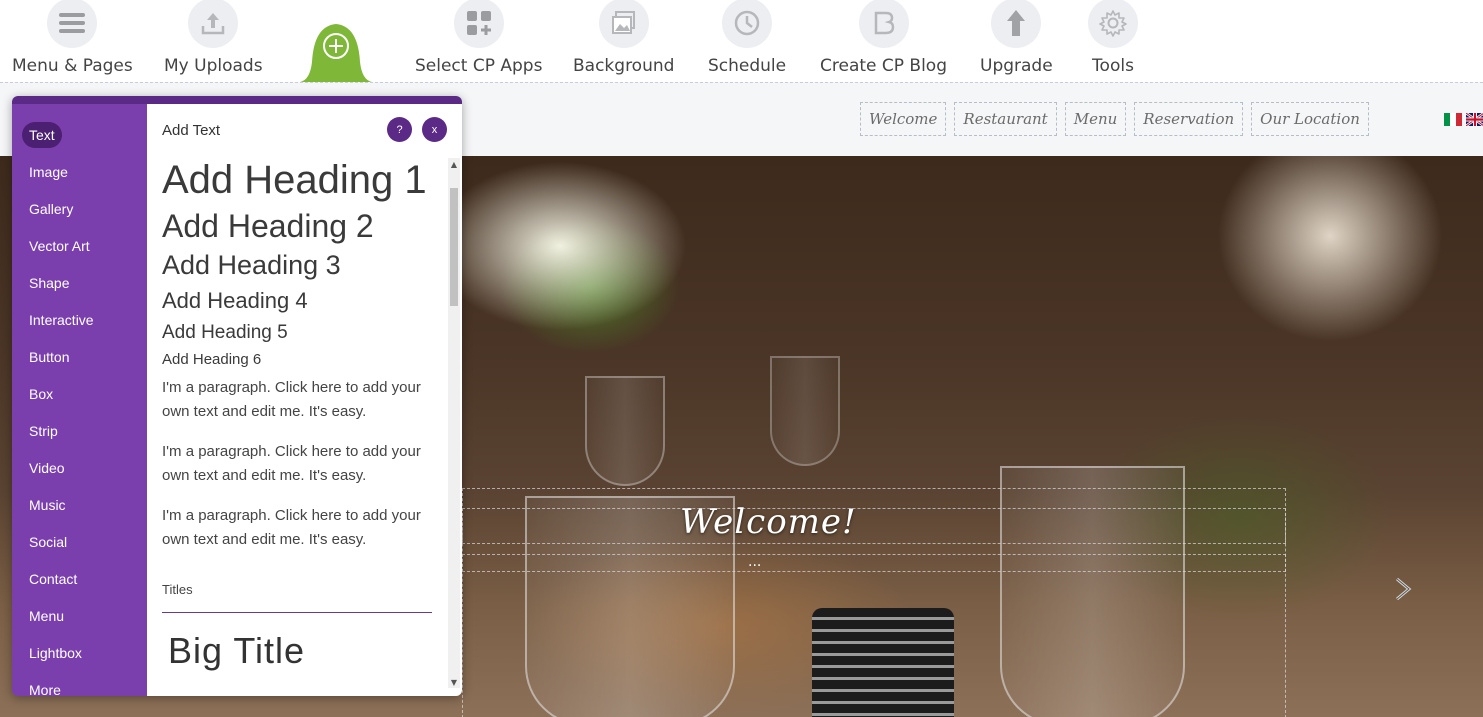  I want to click on upload-icon, so click(213, 24).